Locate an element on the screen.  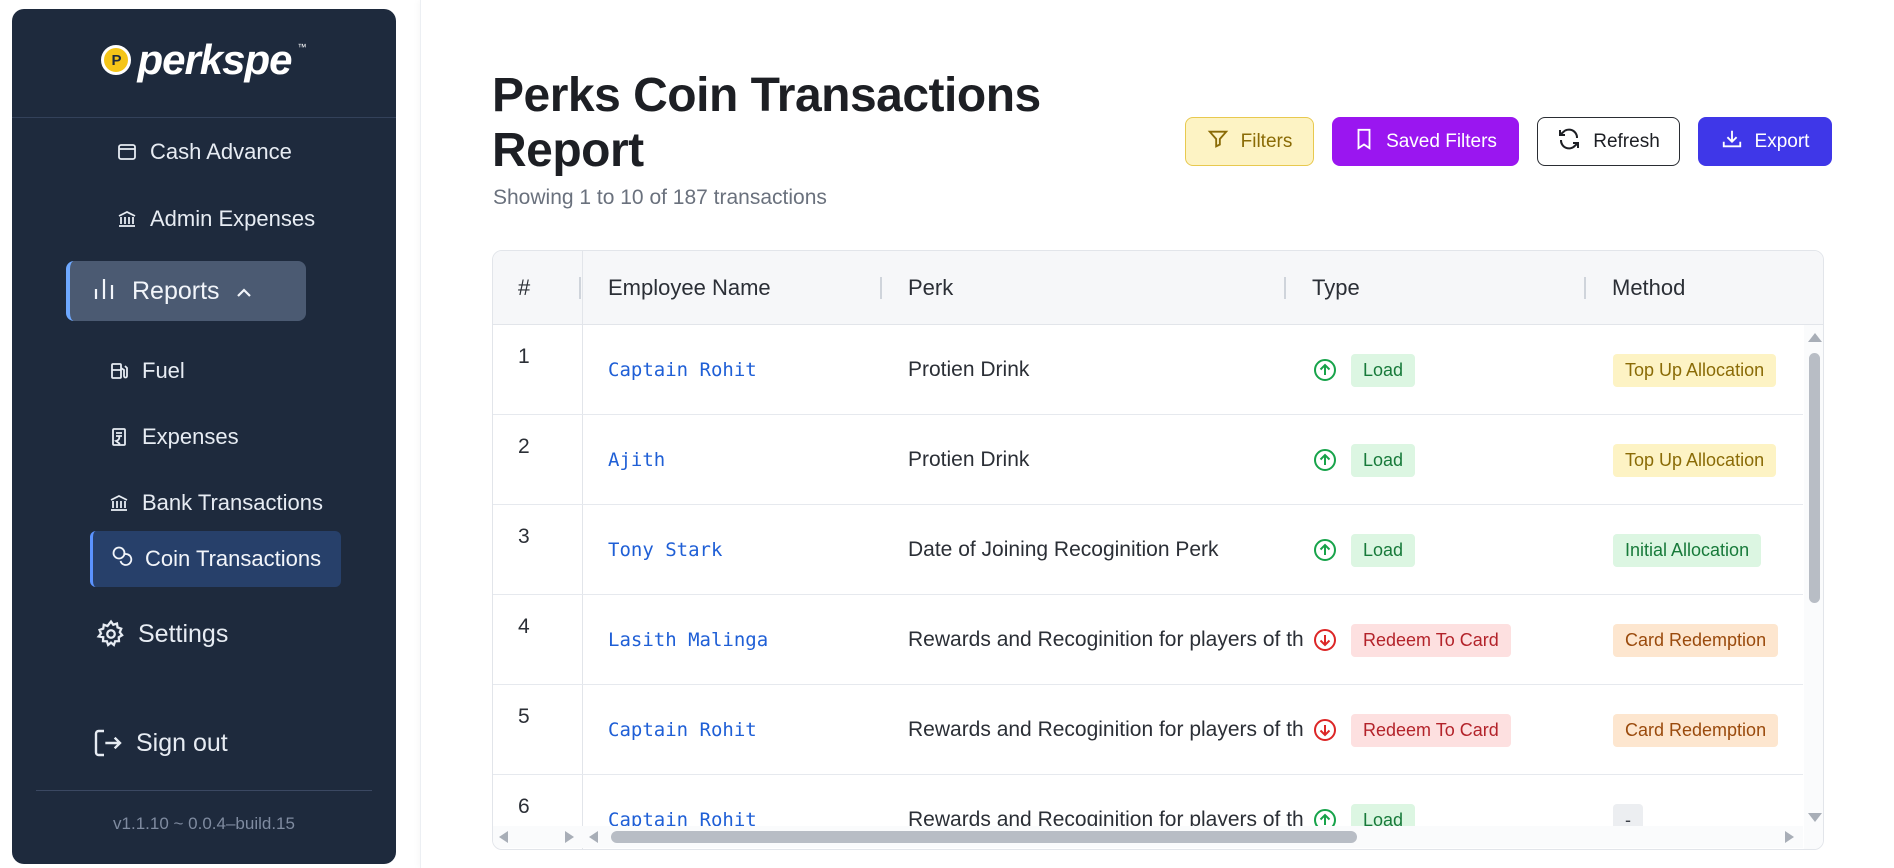
vertical-scrollbar is located at coordinates (1813, 587).